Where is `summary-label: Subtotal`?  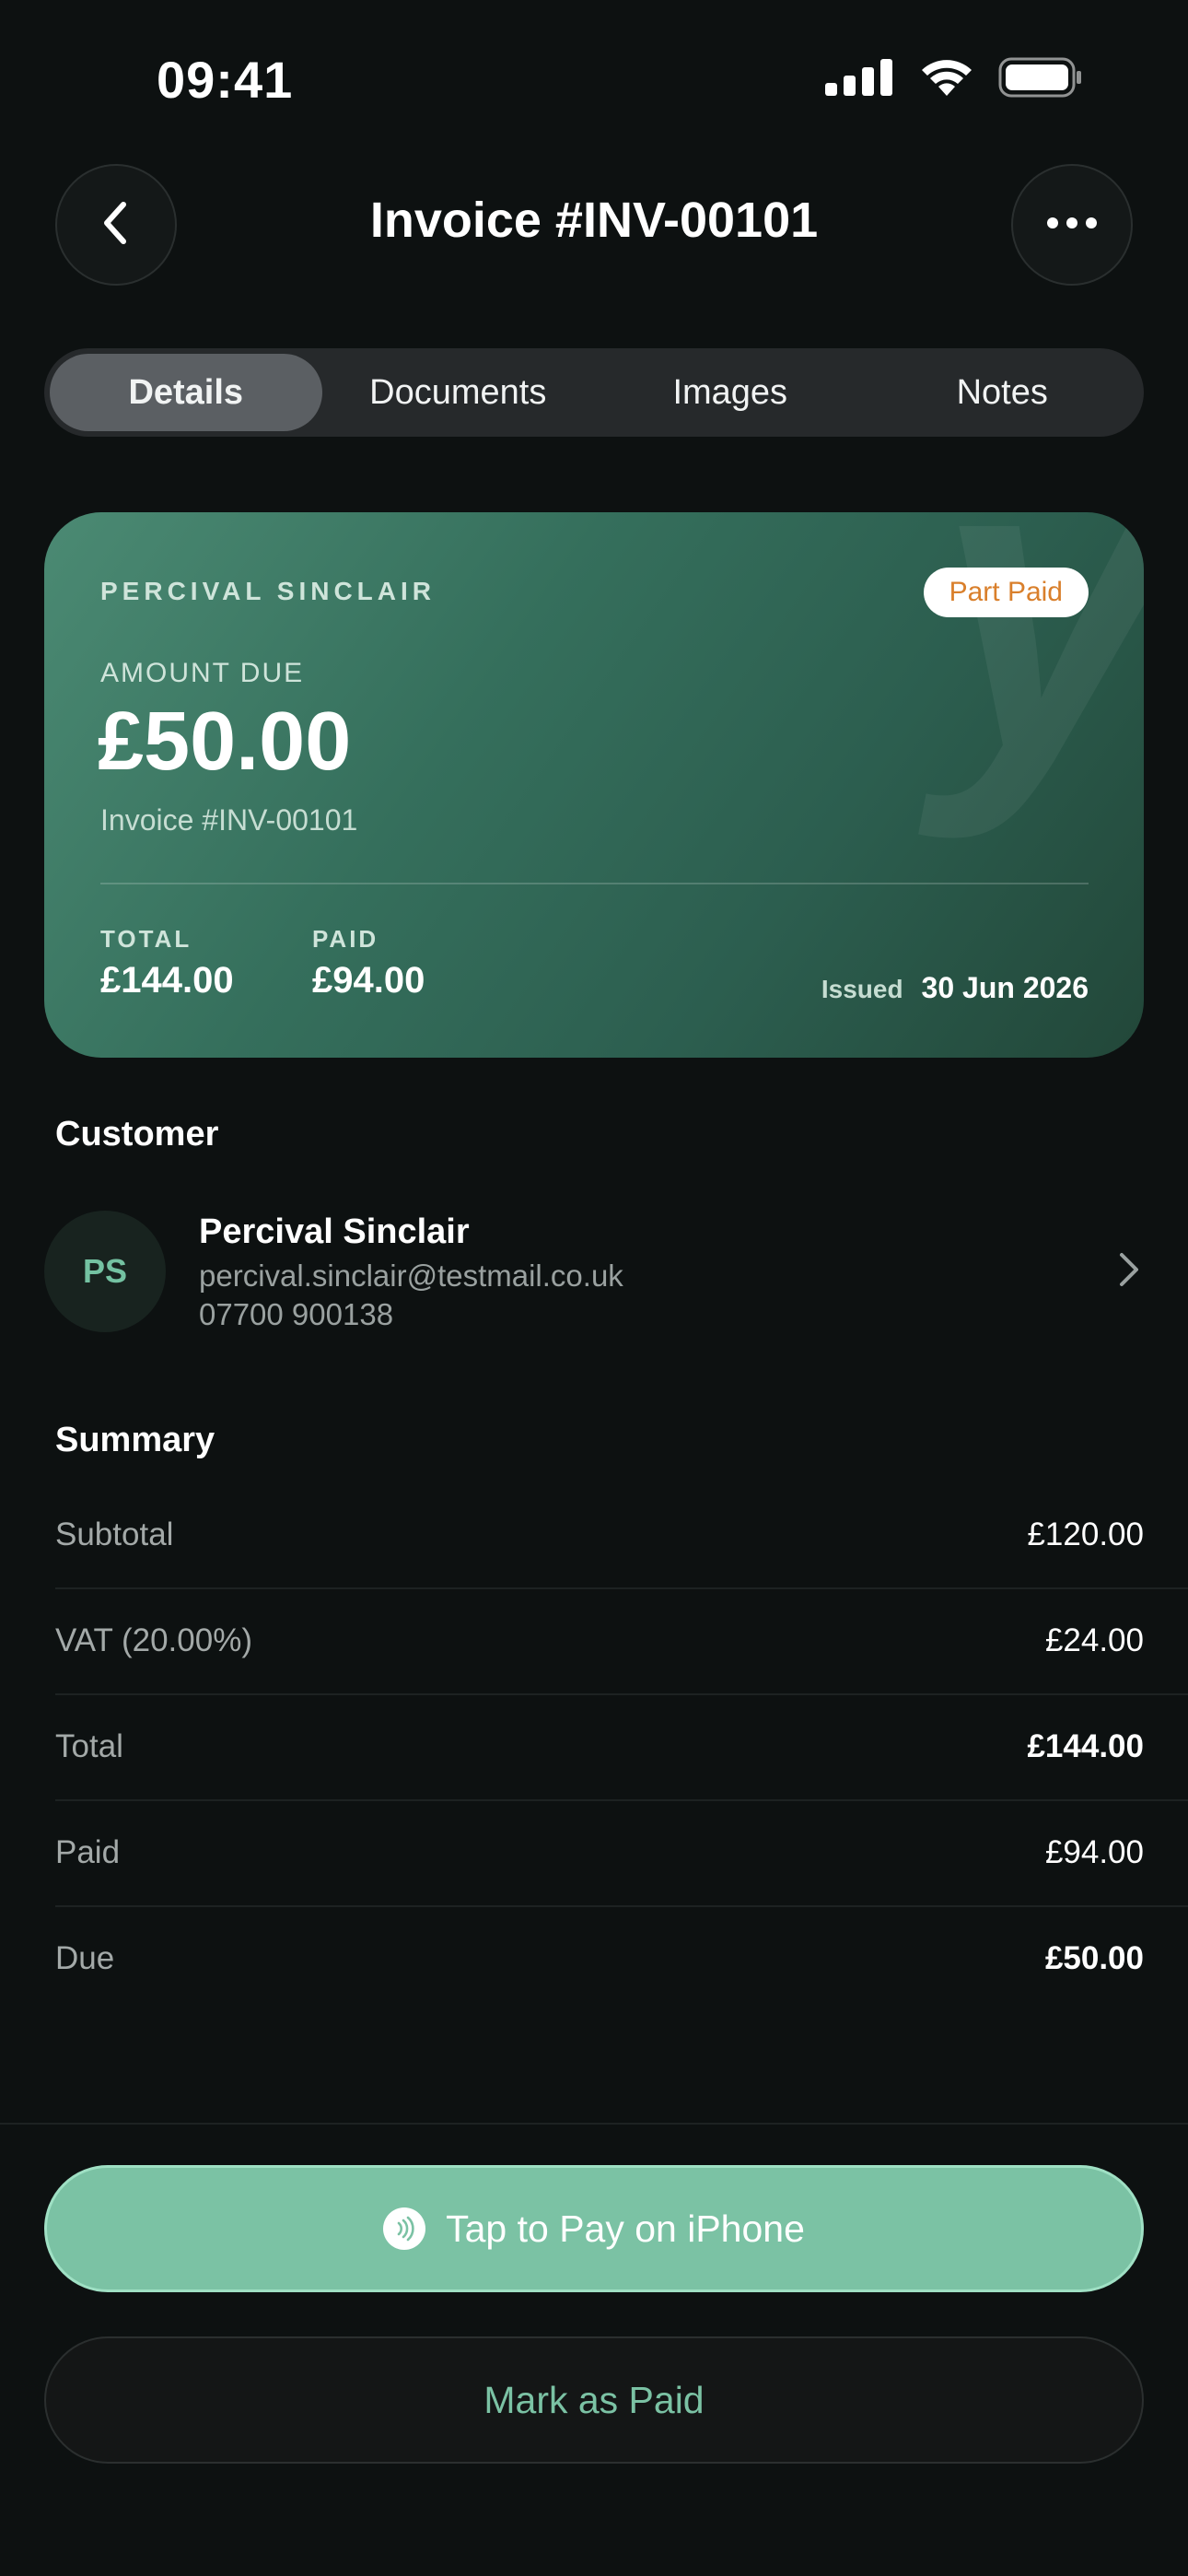
summary-label: Subtotal is located at coordinates (114, 1534).